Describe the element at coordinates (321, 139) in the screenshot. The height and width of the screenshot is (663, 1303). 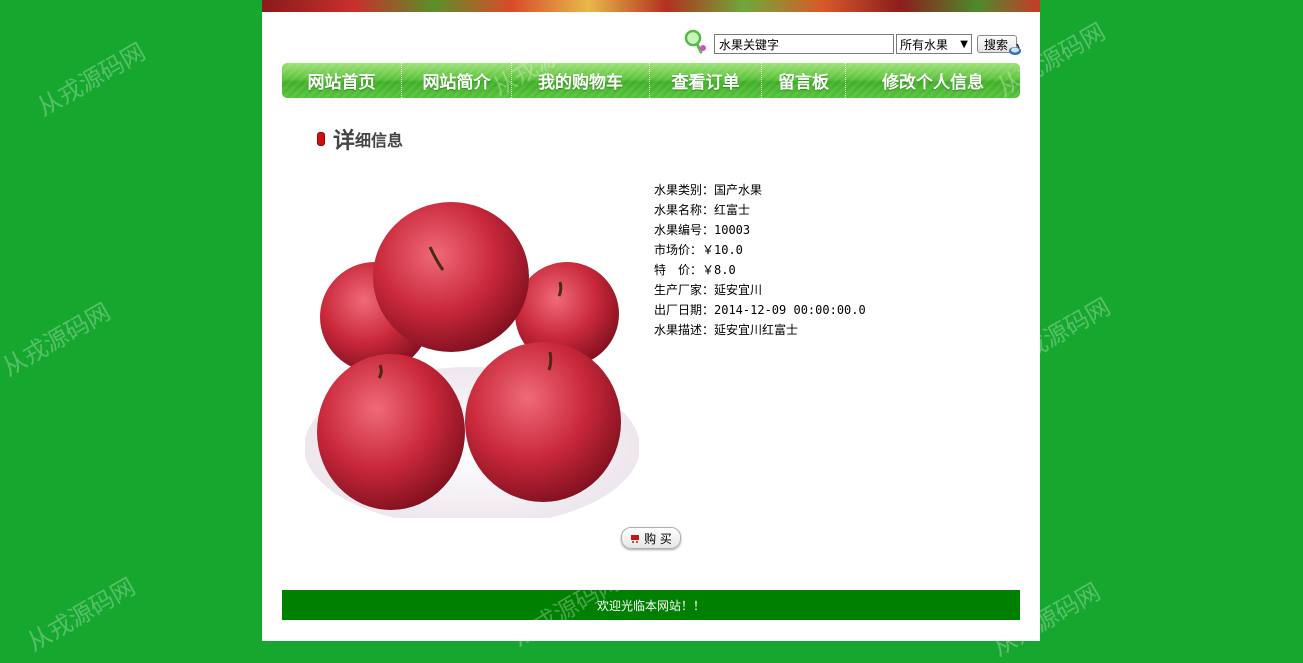
I see `bullet-icon` at that location.